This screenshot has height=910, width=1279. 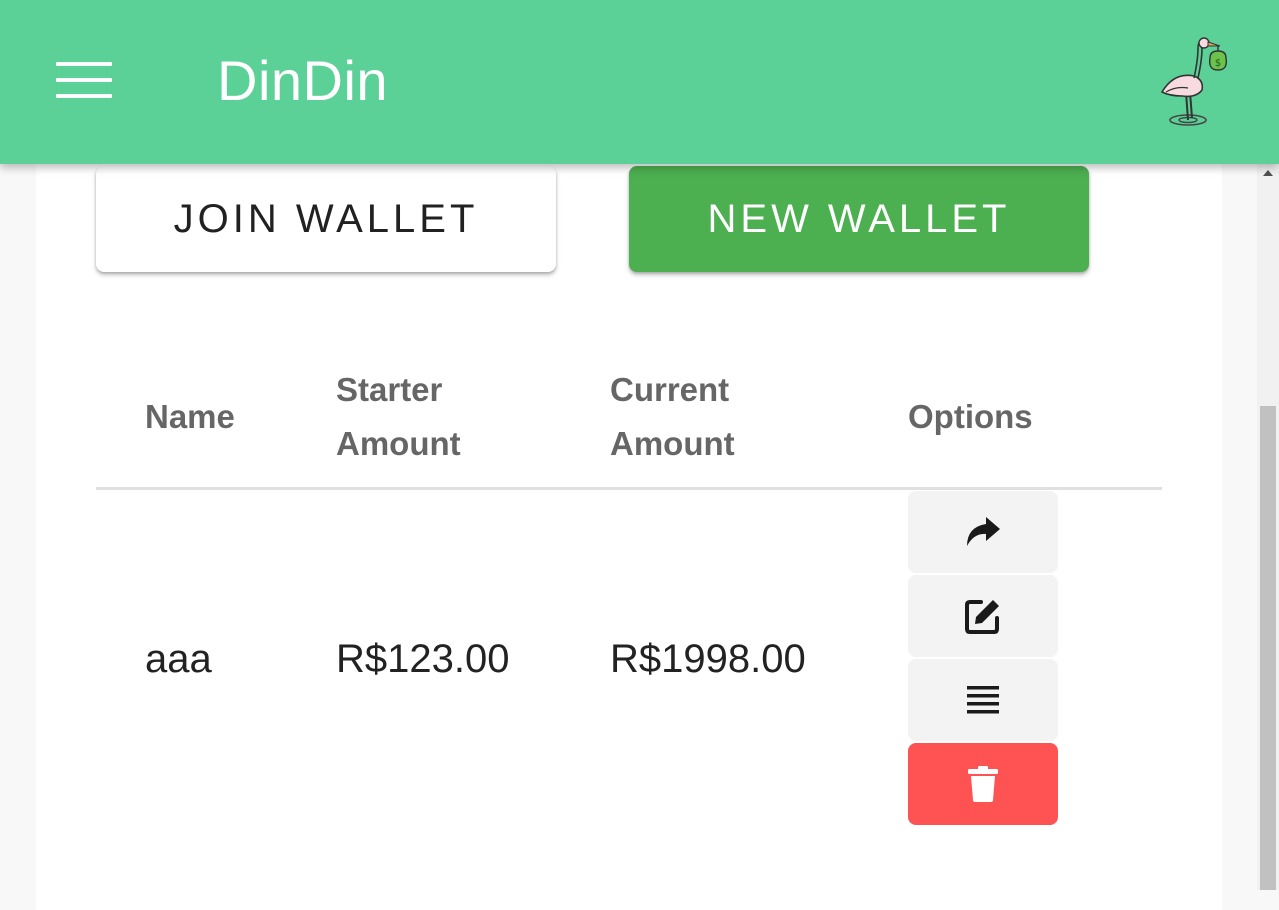 I want to click on delete-wallet-button, so click(x=983, y=784).